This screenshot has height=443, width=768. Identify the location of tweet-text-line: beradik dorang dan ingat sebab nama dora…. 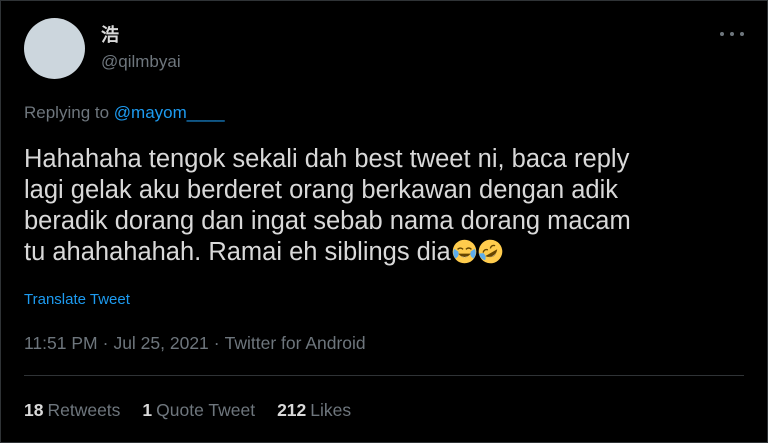
(327, 221).